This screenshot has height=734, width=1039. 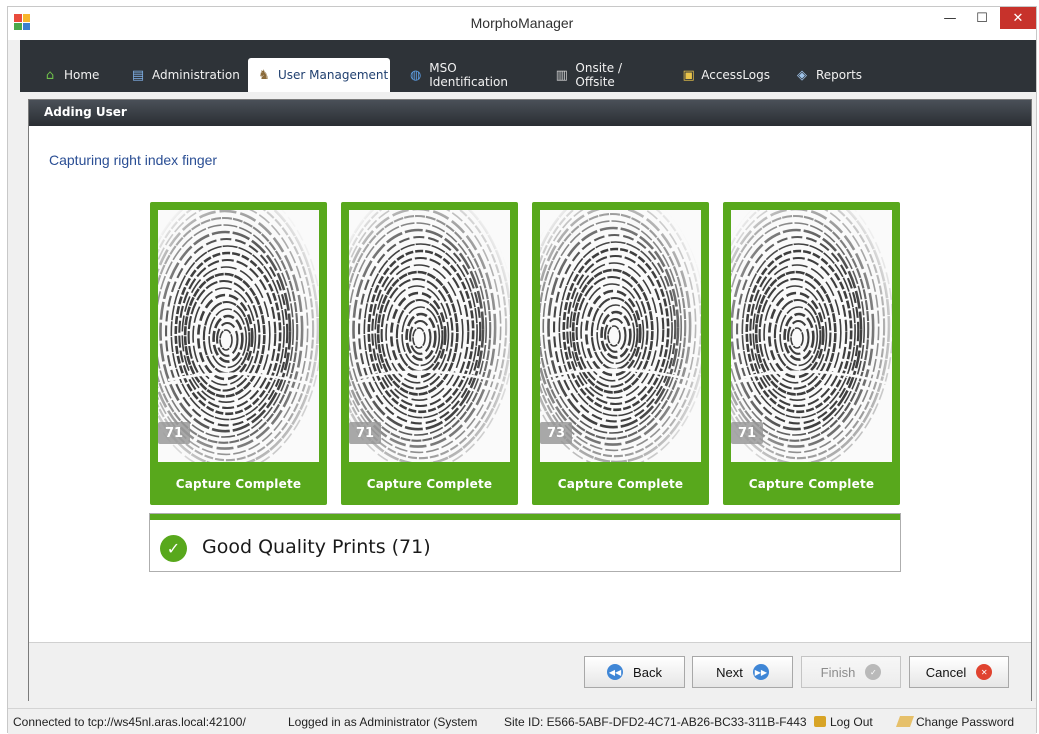 What do you see at coordinates (530, 671) in the screenshot?
I see `wizard-footer: ◀◀ Back Next ▶▶ Finish ✓ Cancel ✕` at bounding box center [530, 671].